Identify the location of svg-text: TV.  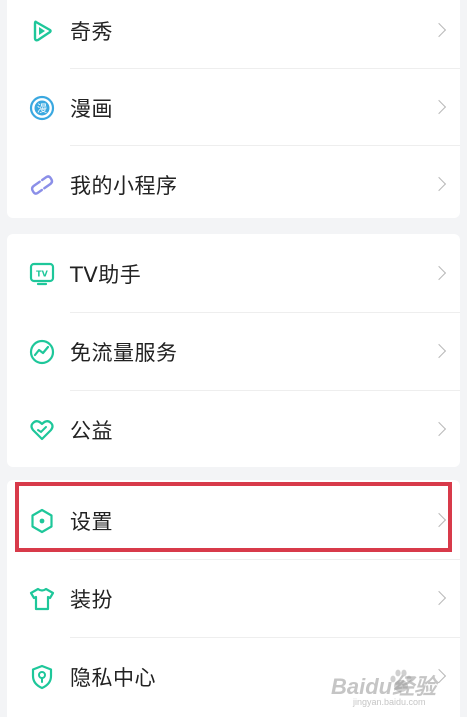
(42, 273).